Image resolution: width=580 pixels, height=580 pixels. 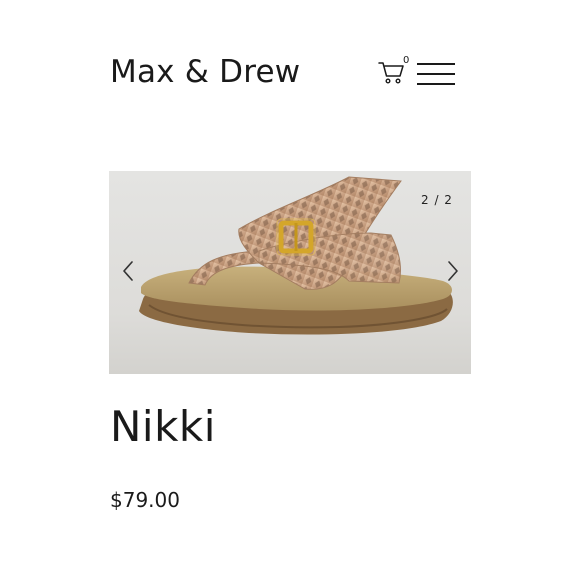 I want to click on cart-icon, so click(x=392, y=73).